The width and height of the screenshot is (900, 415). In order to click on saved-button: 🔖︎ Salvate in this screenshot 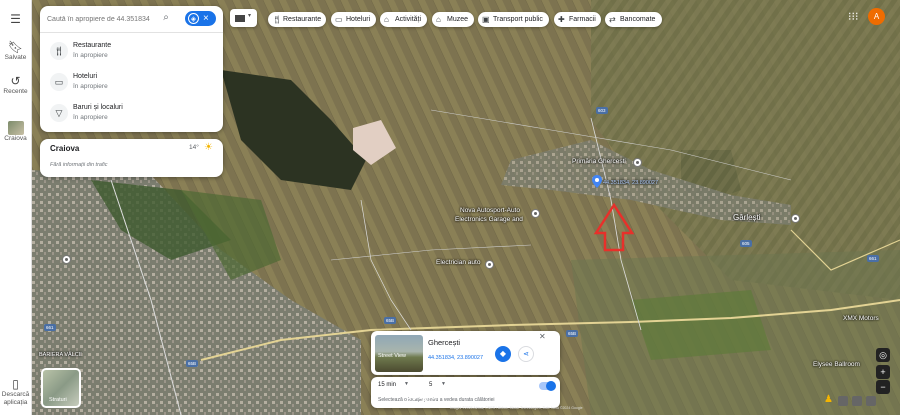, I will do `click(15, 51)`.